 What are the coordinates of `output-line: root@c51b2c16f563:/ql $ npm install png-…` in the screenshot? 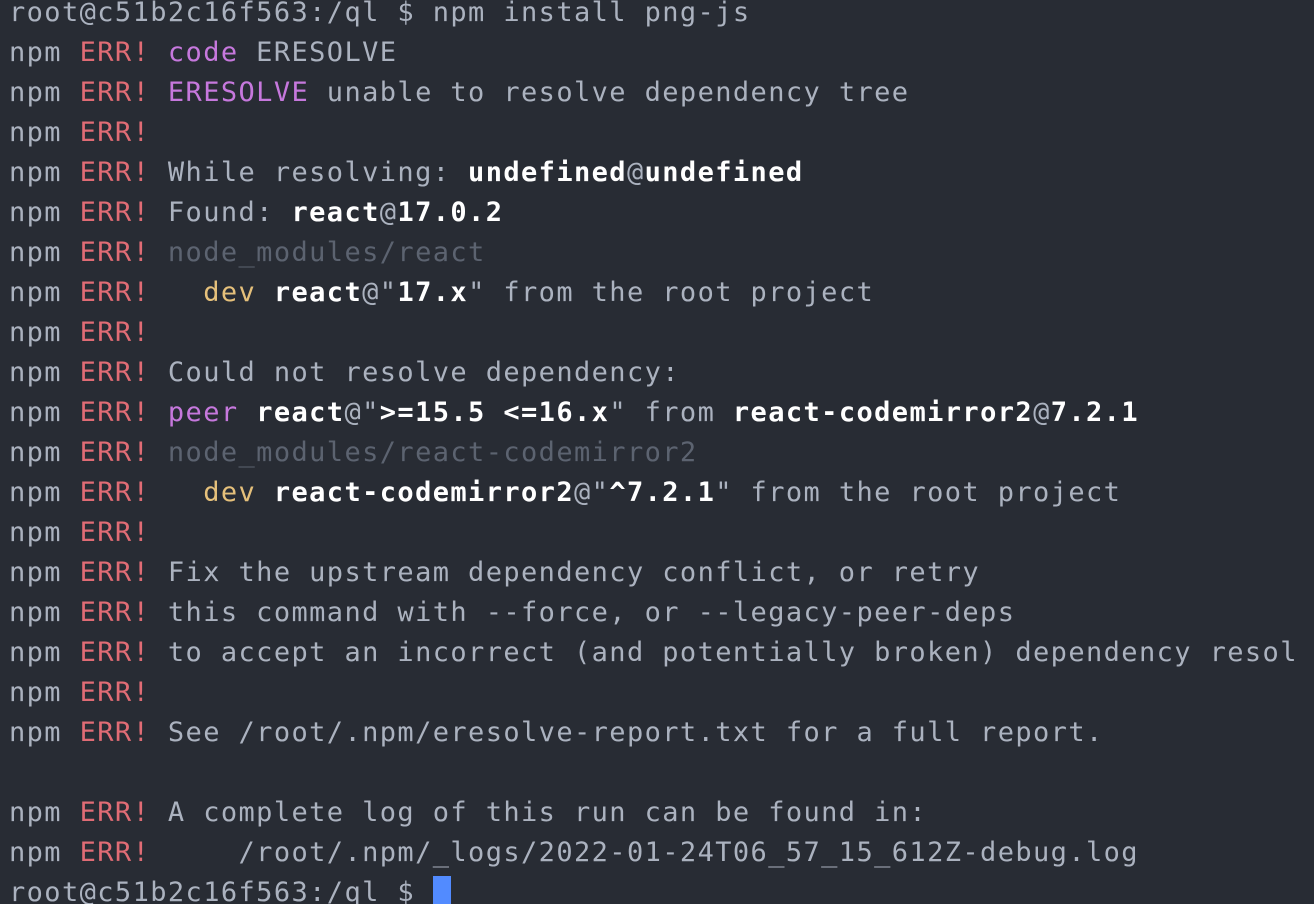 It's located at (653, 16).